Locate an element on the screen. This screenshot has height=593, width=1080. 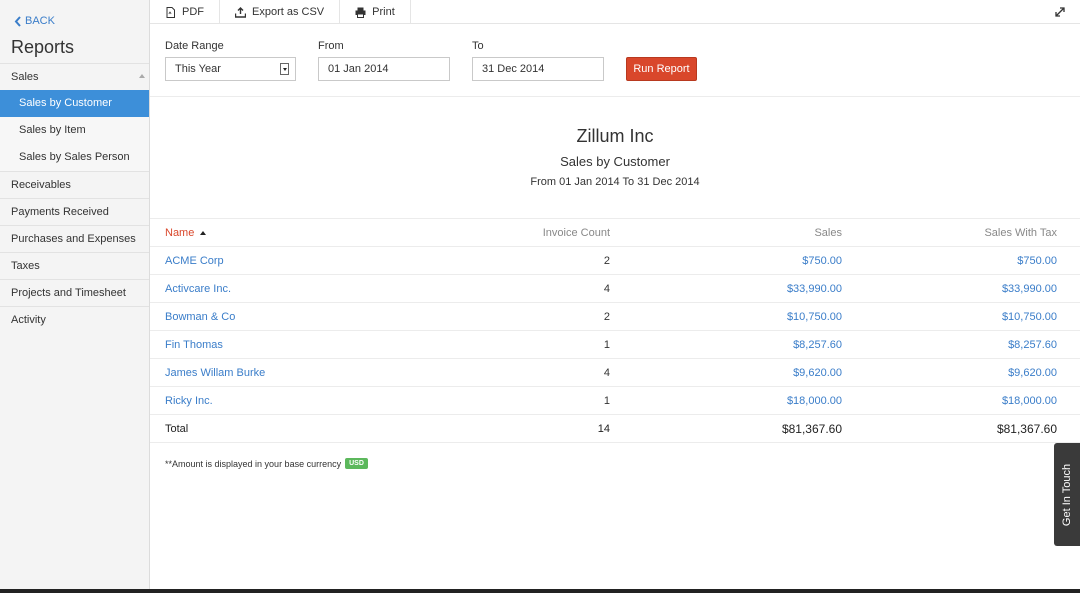
export-csv-button: Export as CSV is located at coordinates (280, 12).